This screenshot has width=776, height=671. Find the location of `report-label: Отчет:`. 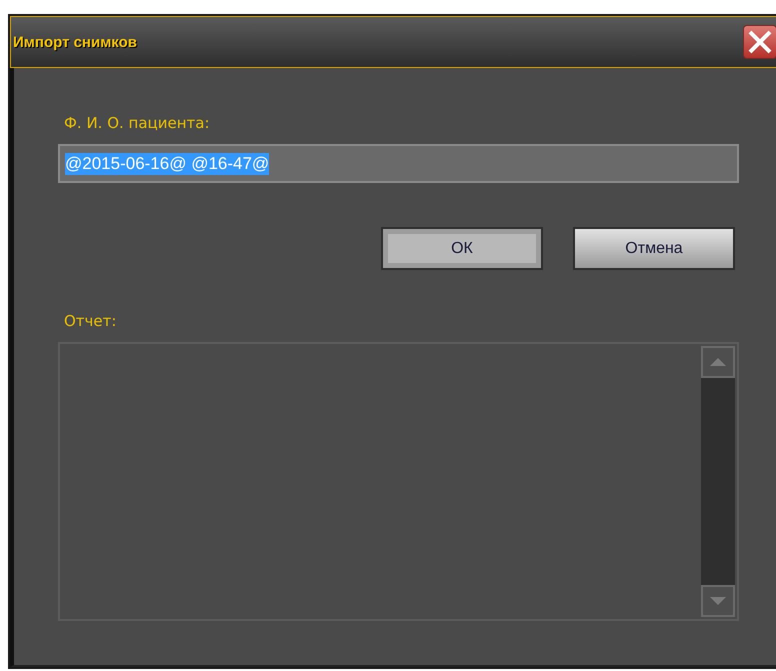

report-label: Отчет: is located at coordinates (90, 321).